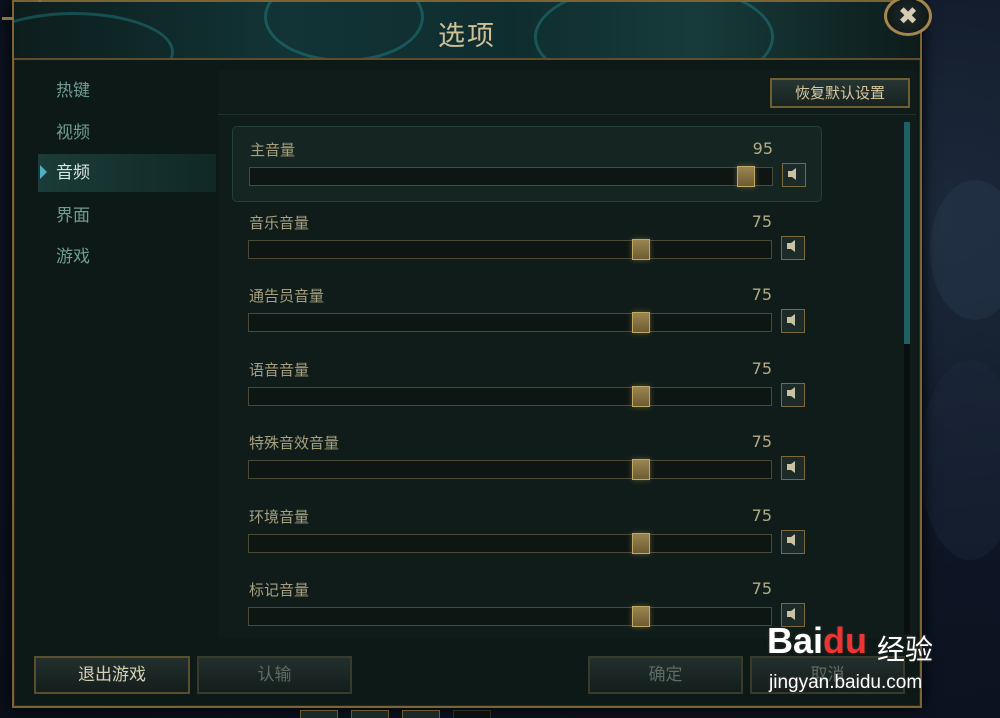 The width and height of the screenshot is (1000, 718). Describe the element at coordinates (846, 682) in the screenshot. I see `watermark-url: jingyan.baidu.com` at that location.